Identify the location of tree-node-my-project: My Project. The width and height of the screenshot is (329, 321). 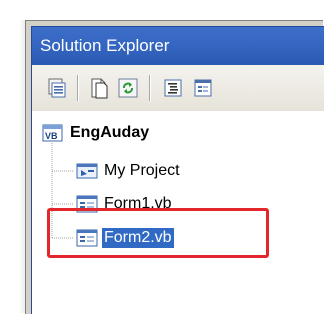
(128, 171).